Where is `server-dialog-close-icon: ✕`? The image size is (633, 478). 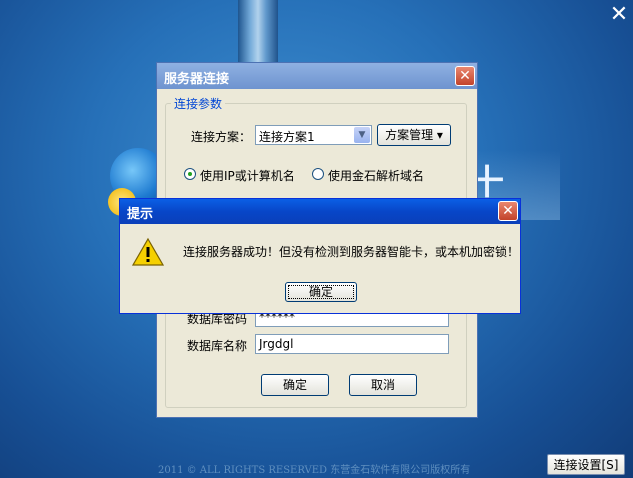 server-dialog-close-icon: ✕ is located at coordinates (465, 76).